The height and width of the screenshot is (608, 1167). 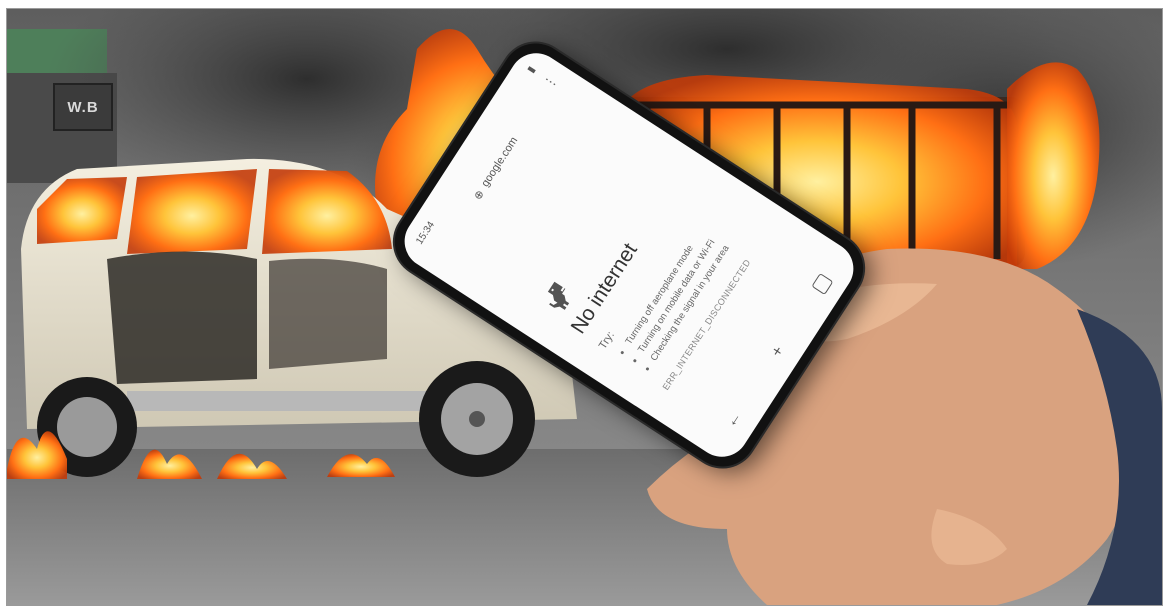 What do you see at coordinates (606, 340) in the screenshot?
I see `try-label: Try:` at bounding box center [606, 340].